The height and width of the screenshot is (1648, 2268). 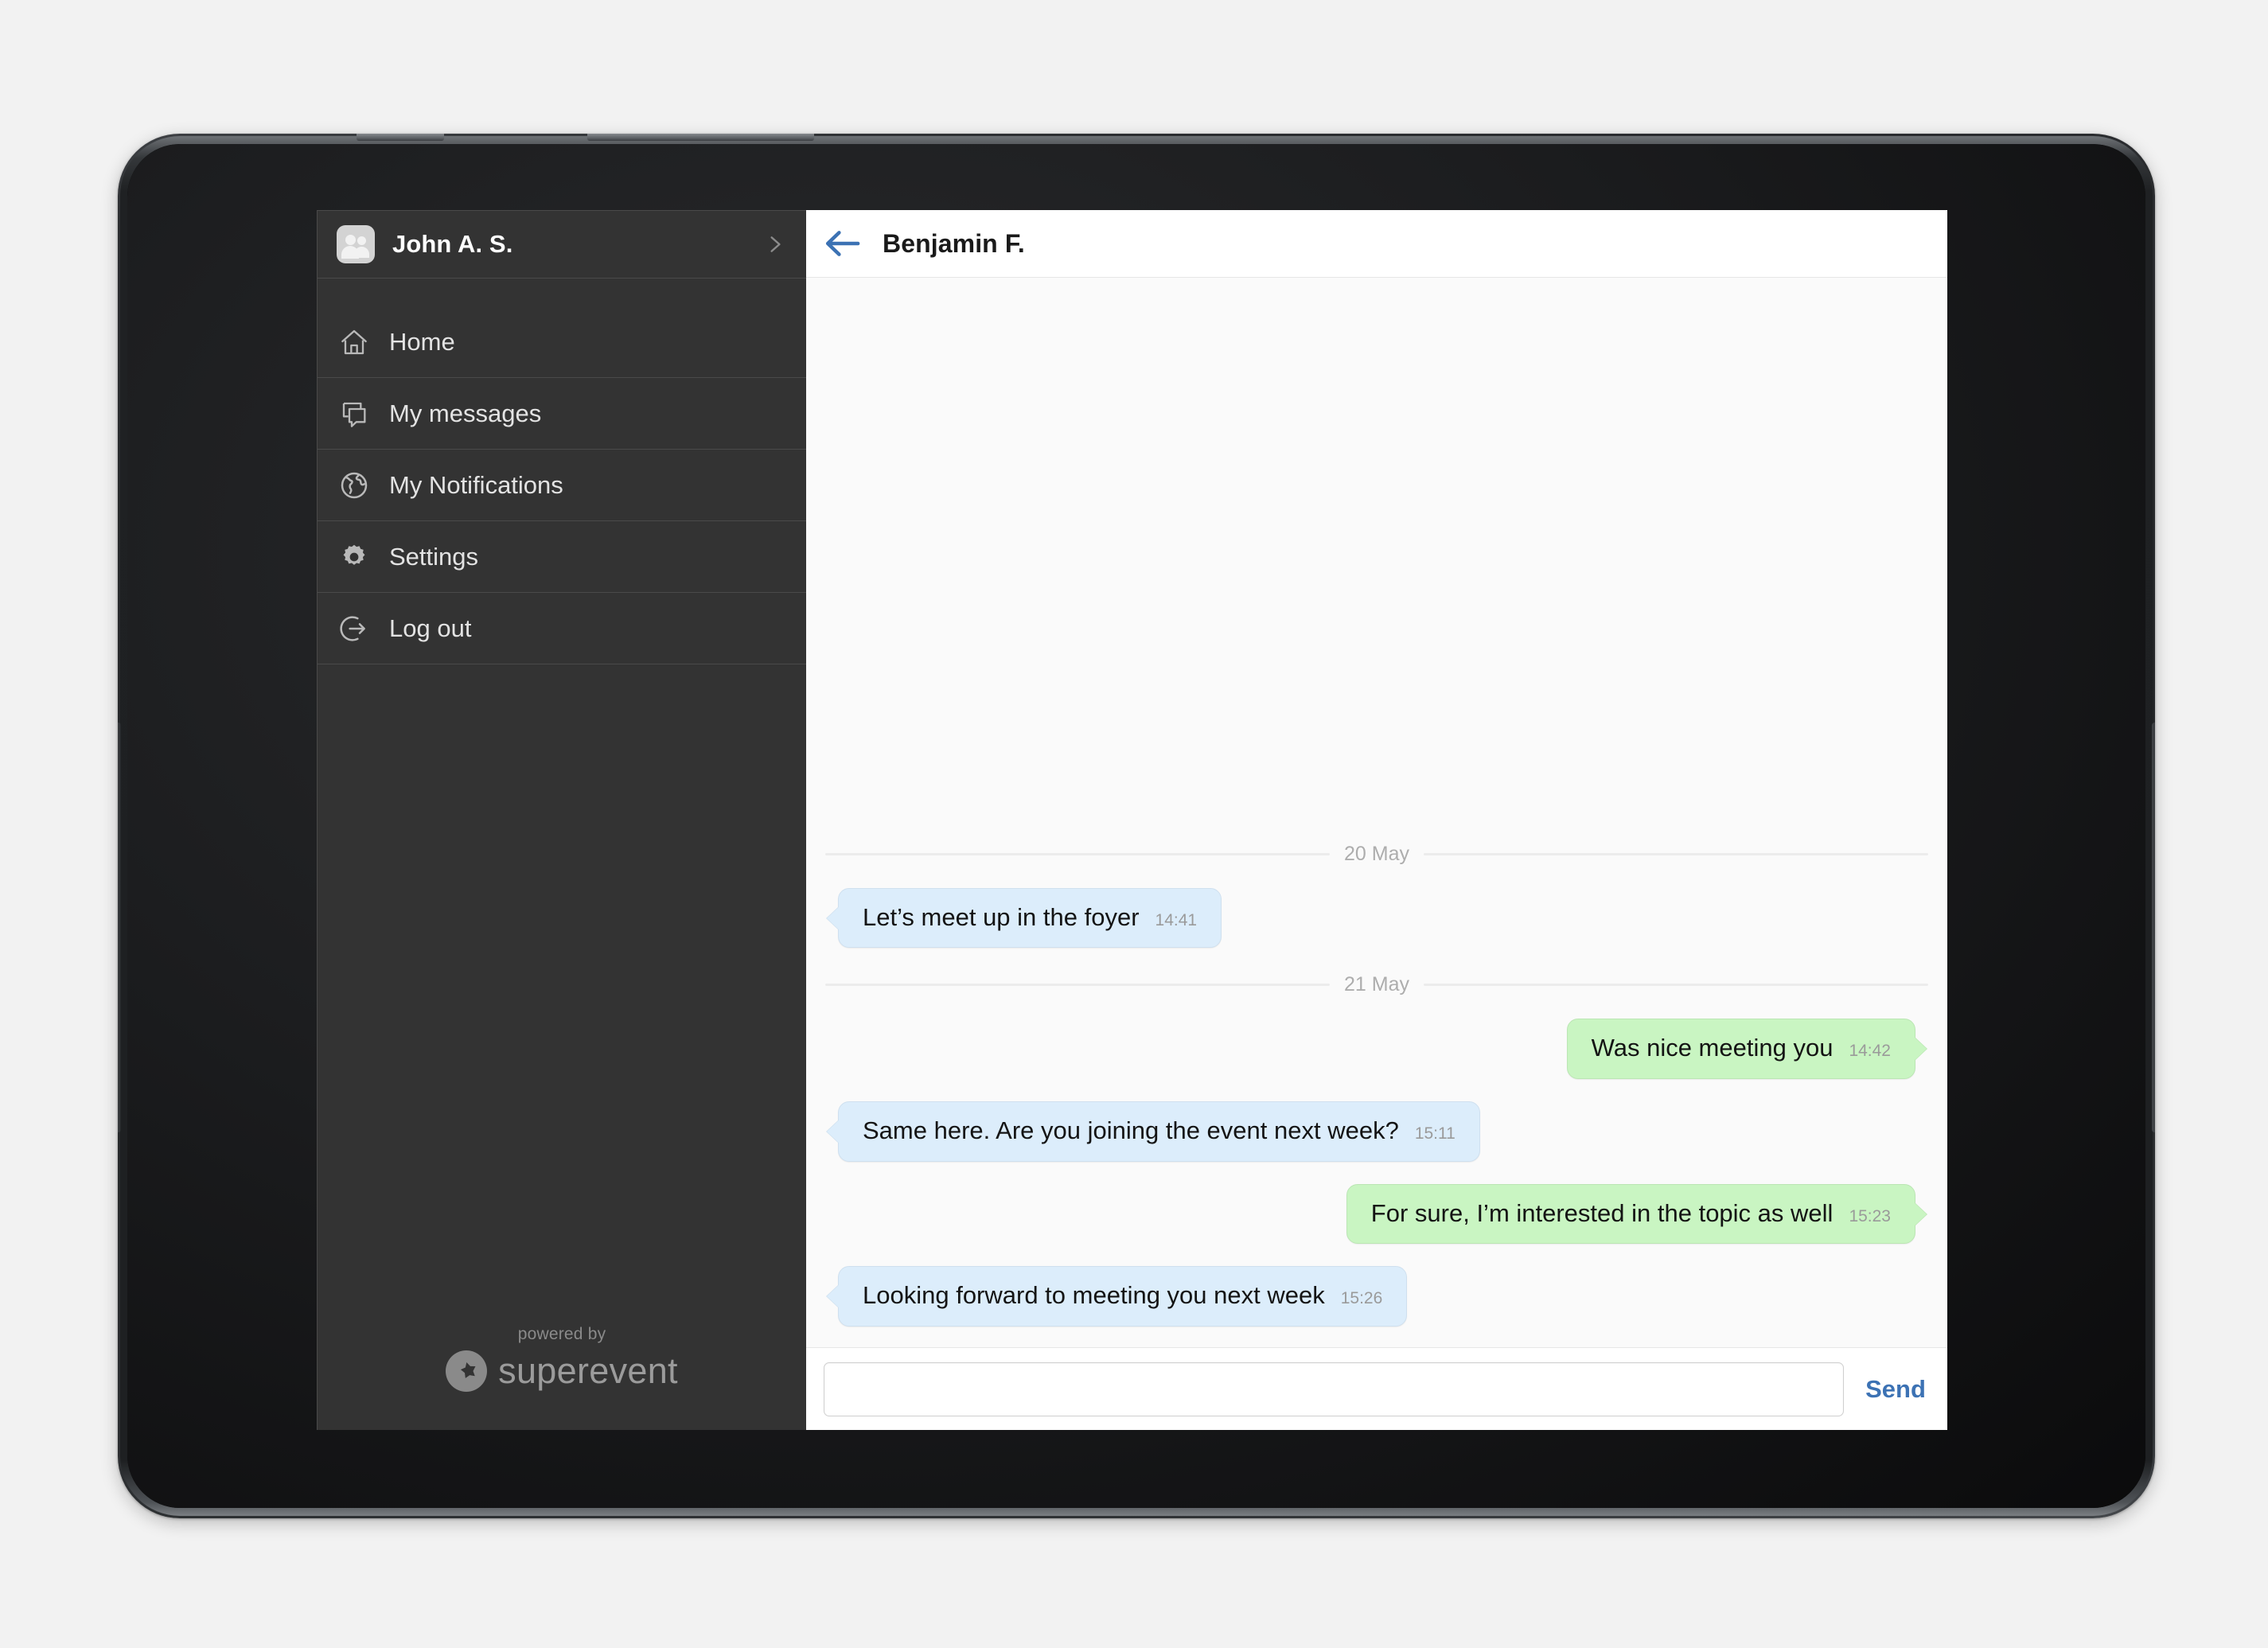 I want to click on date-separator: 21 May, so click(x=1377, y=984).